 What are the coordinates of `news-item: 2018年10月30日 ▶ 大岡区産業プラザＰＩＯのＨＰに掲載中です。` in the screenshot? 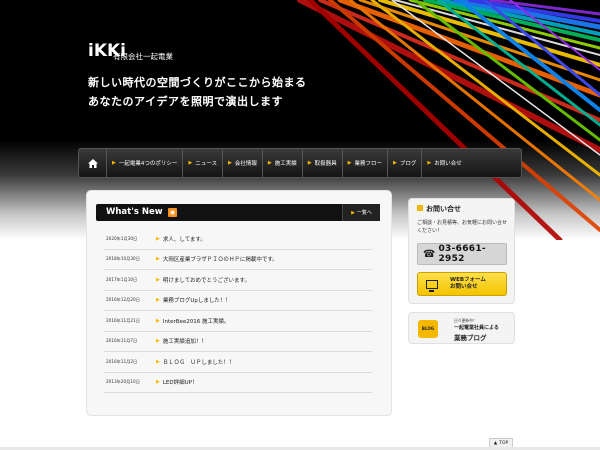 It's located at (238, 260).